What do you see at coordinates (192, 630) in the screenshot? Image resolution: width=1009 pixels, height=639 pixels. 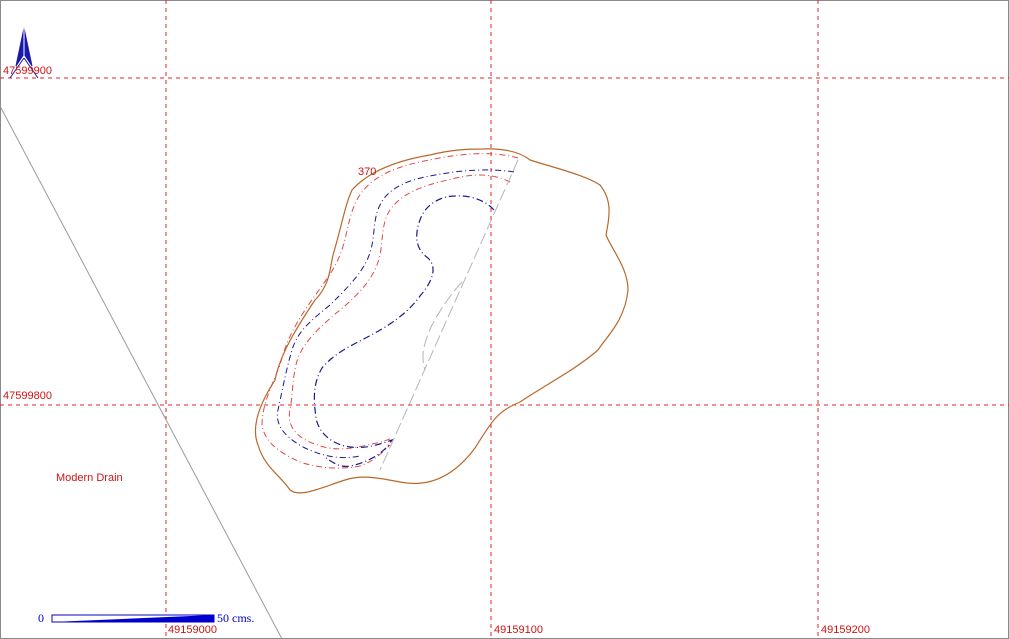 I see `easting-label-1: 49159000` at bounding box center [192, 630].